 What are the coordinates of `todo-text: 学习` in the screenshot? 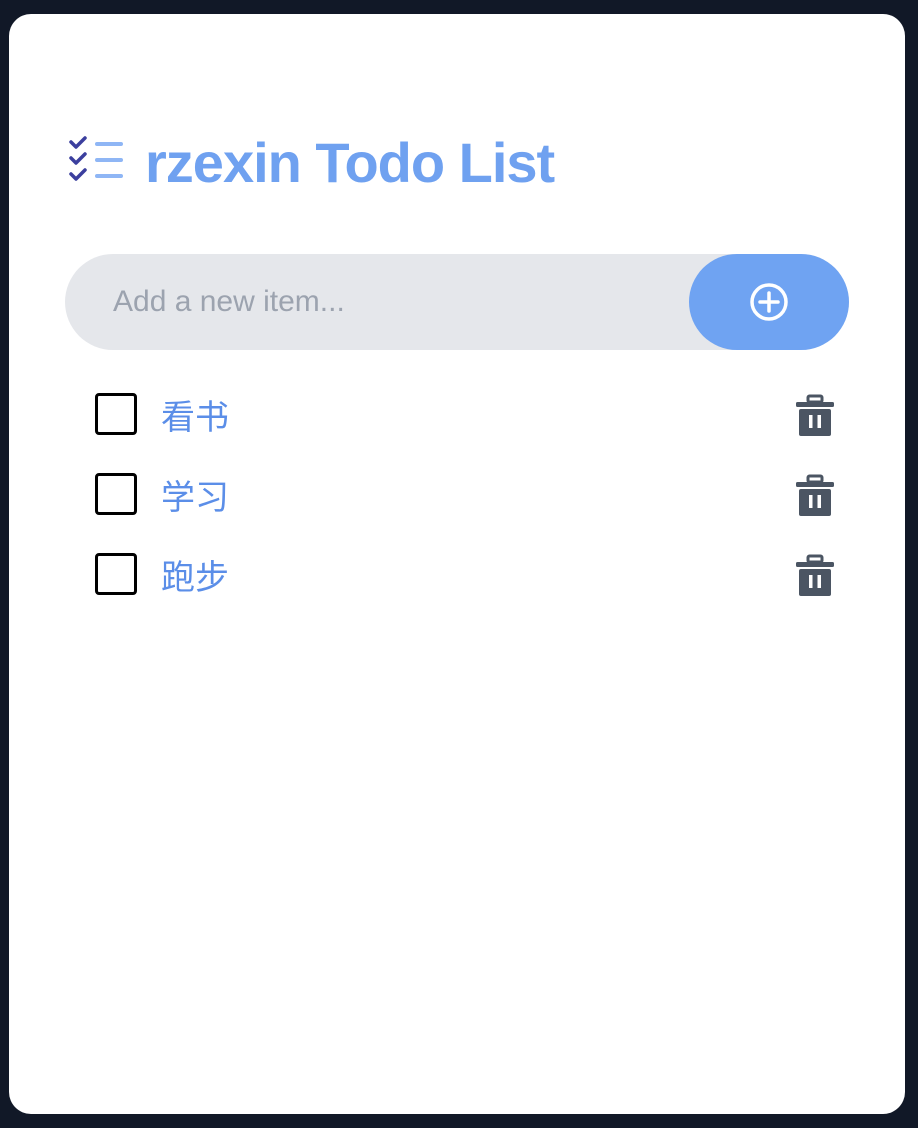 It's located at (195, 497).